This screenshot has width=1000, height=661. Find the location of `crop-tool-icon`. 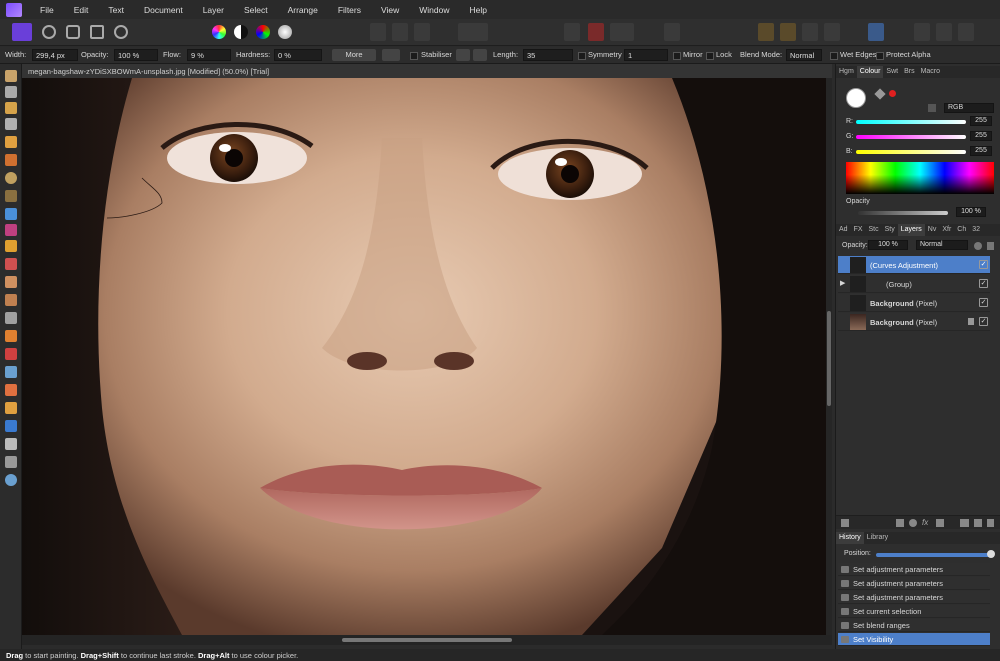

crop-tool-icon is located at coordinates (11, 124).